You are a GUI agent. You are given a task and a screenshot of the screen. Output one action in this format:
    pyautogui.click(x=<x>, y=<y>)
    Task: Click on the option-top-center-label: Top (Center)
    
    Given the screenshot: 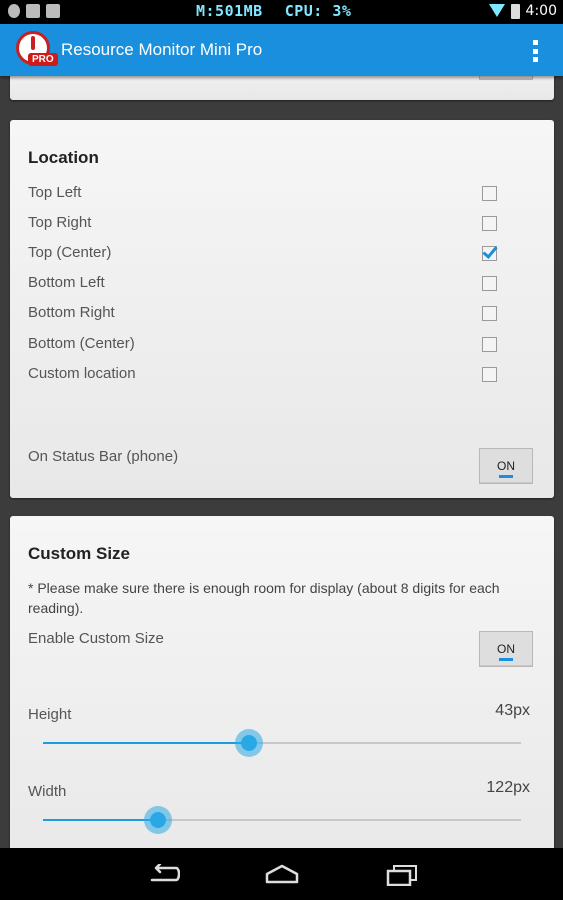 What is the action you would take?
    pyautogui.click(x=69, y=252)
    